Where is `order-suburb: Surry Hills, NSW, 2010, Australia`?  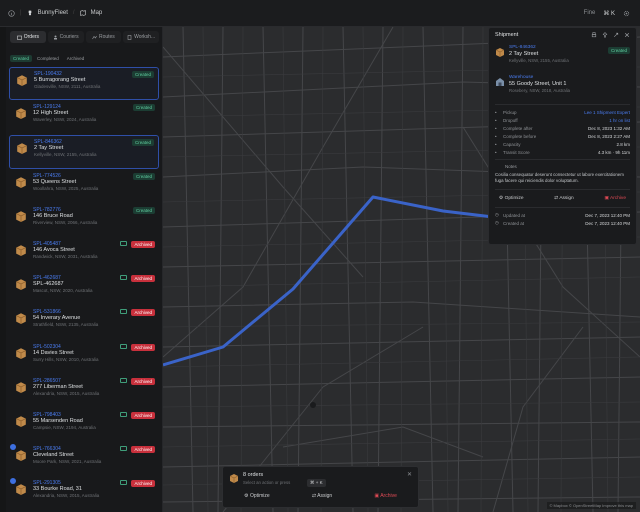 order-suburb: Surry Hills, NSW, 2010, Australia is located at coordinates (66, 359).